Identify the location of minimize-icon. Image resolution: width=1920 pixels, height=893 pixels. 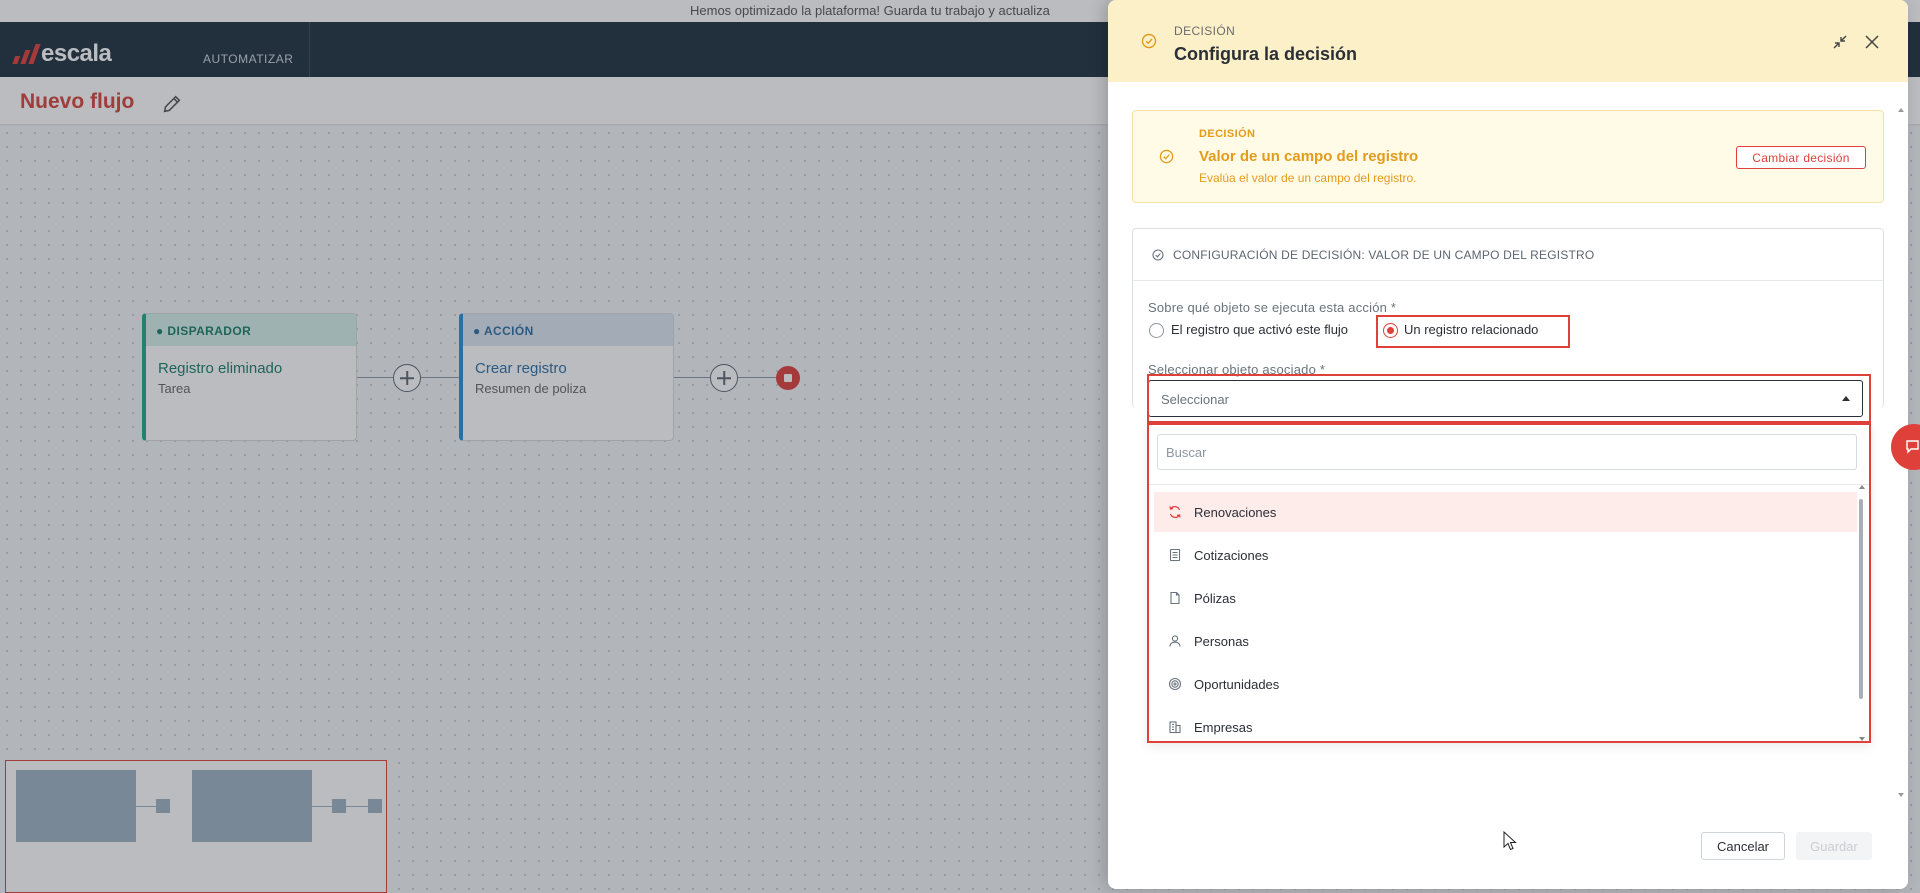
(1840, 42).